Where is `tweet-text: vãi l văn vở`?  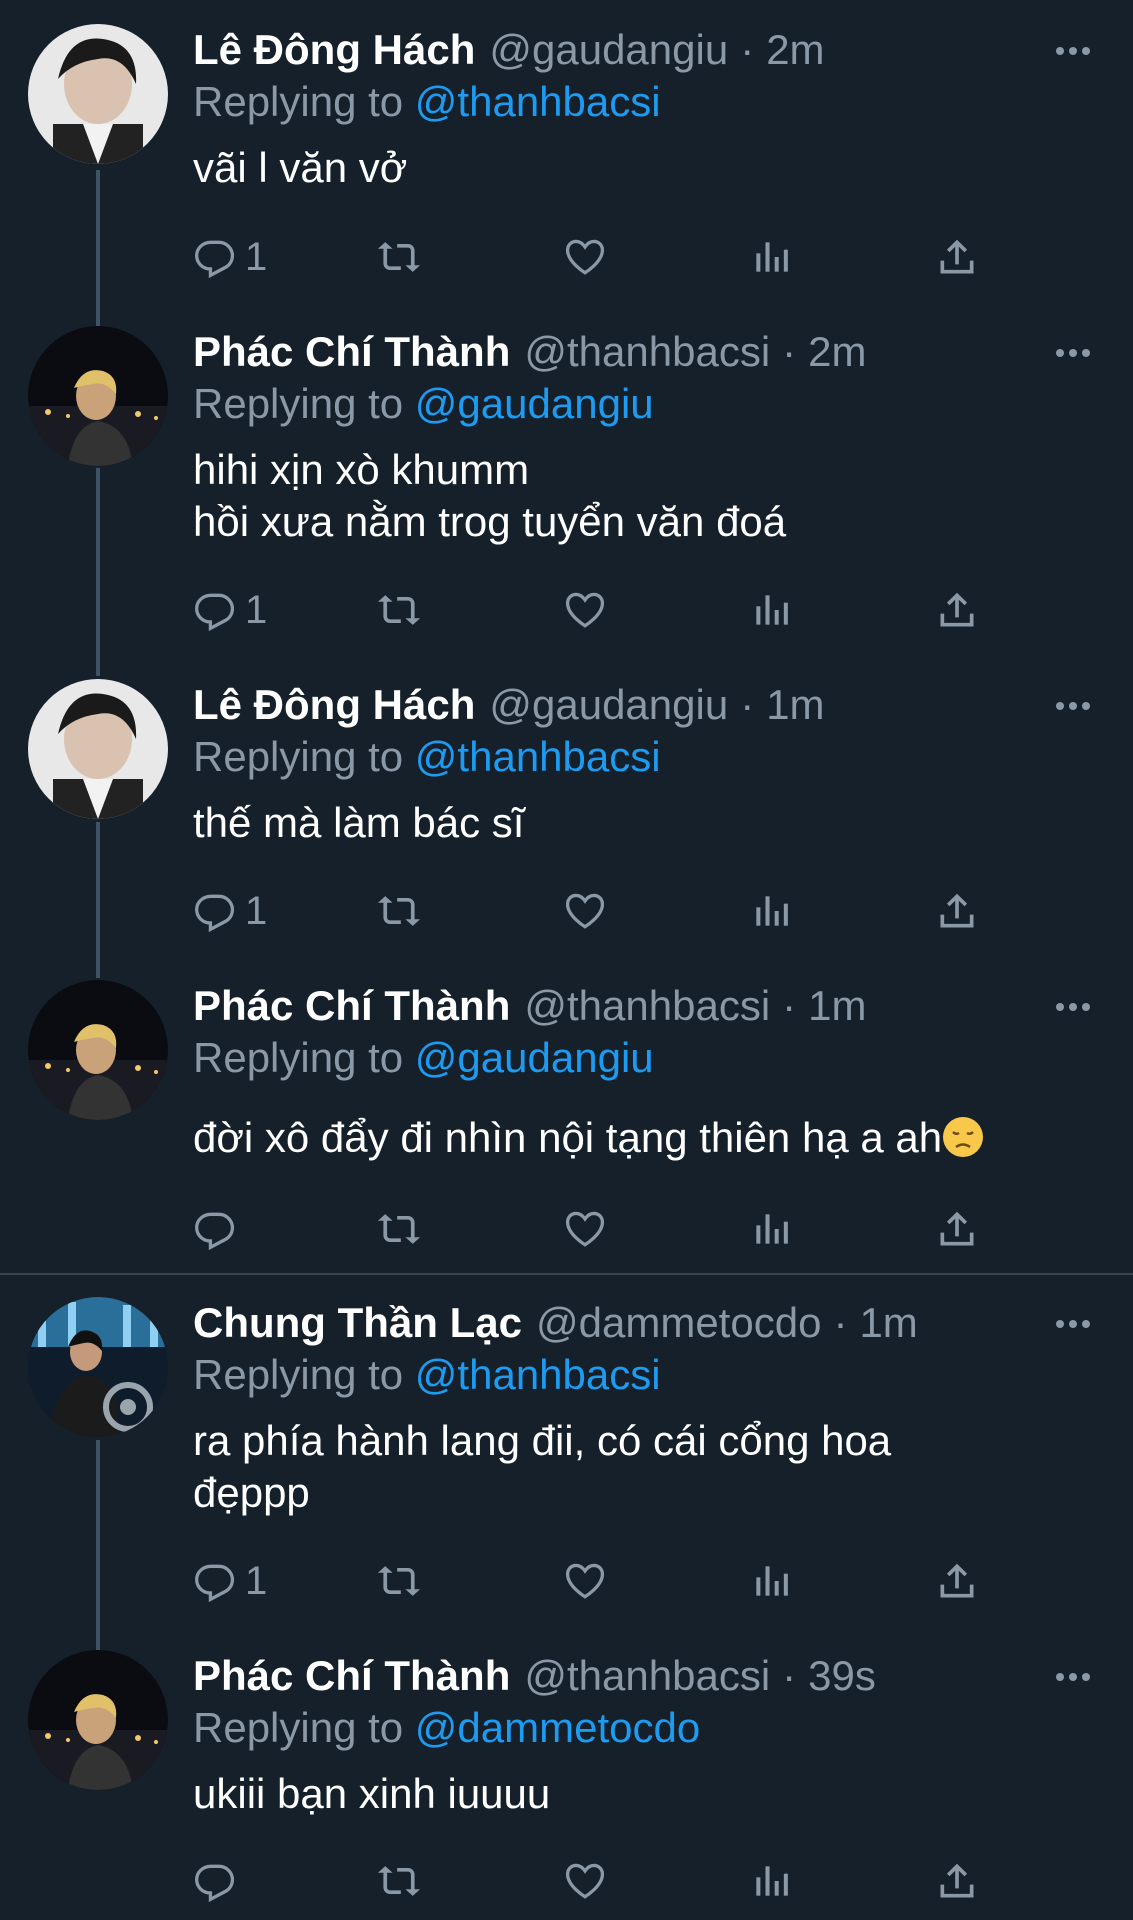 tweet-text: vãi l văn vở is located at coordinates (300, 167).